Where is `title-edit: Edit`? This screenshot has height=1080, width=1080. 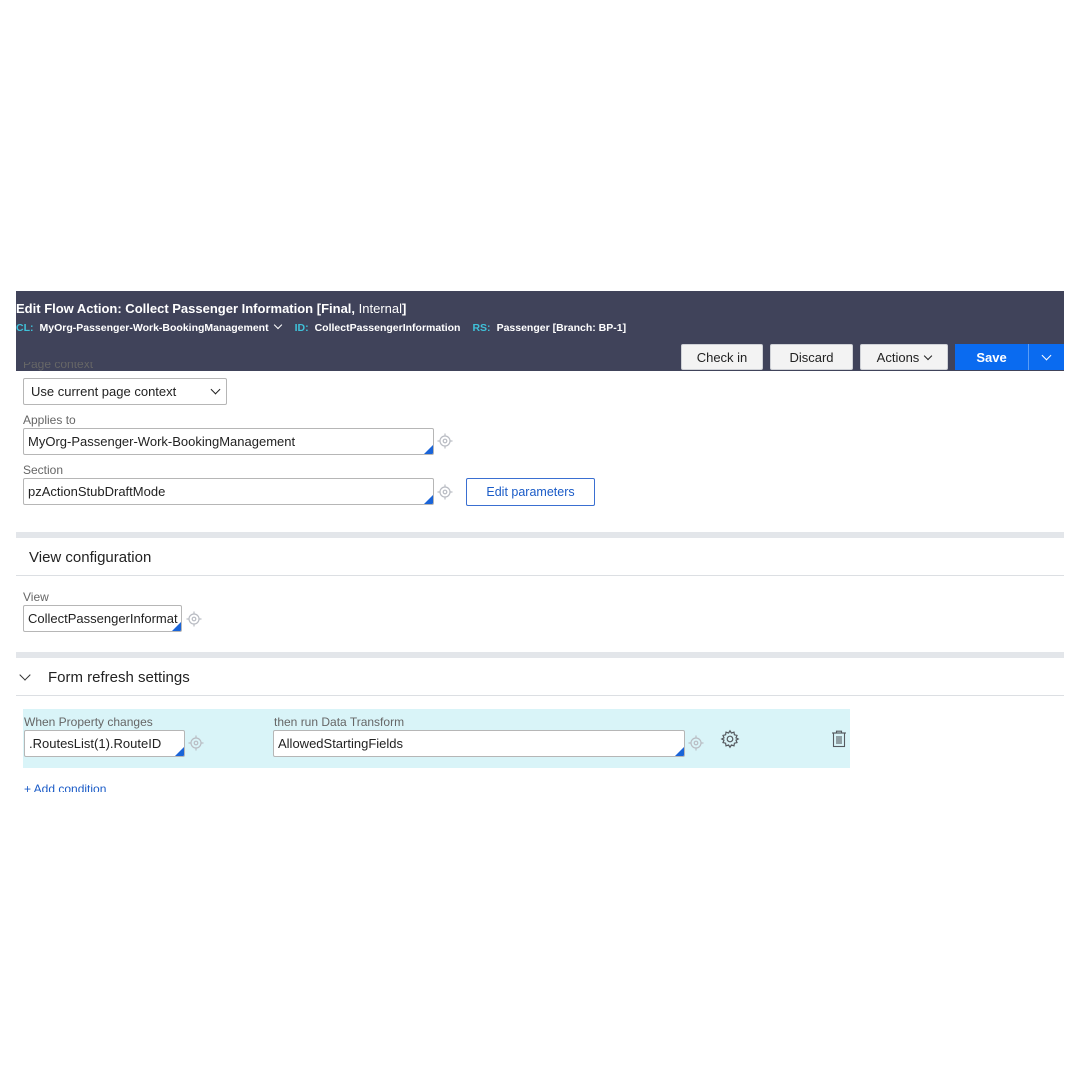
title-edit: Edit is located at coordinates (28, 308).